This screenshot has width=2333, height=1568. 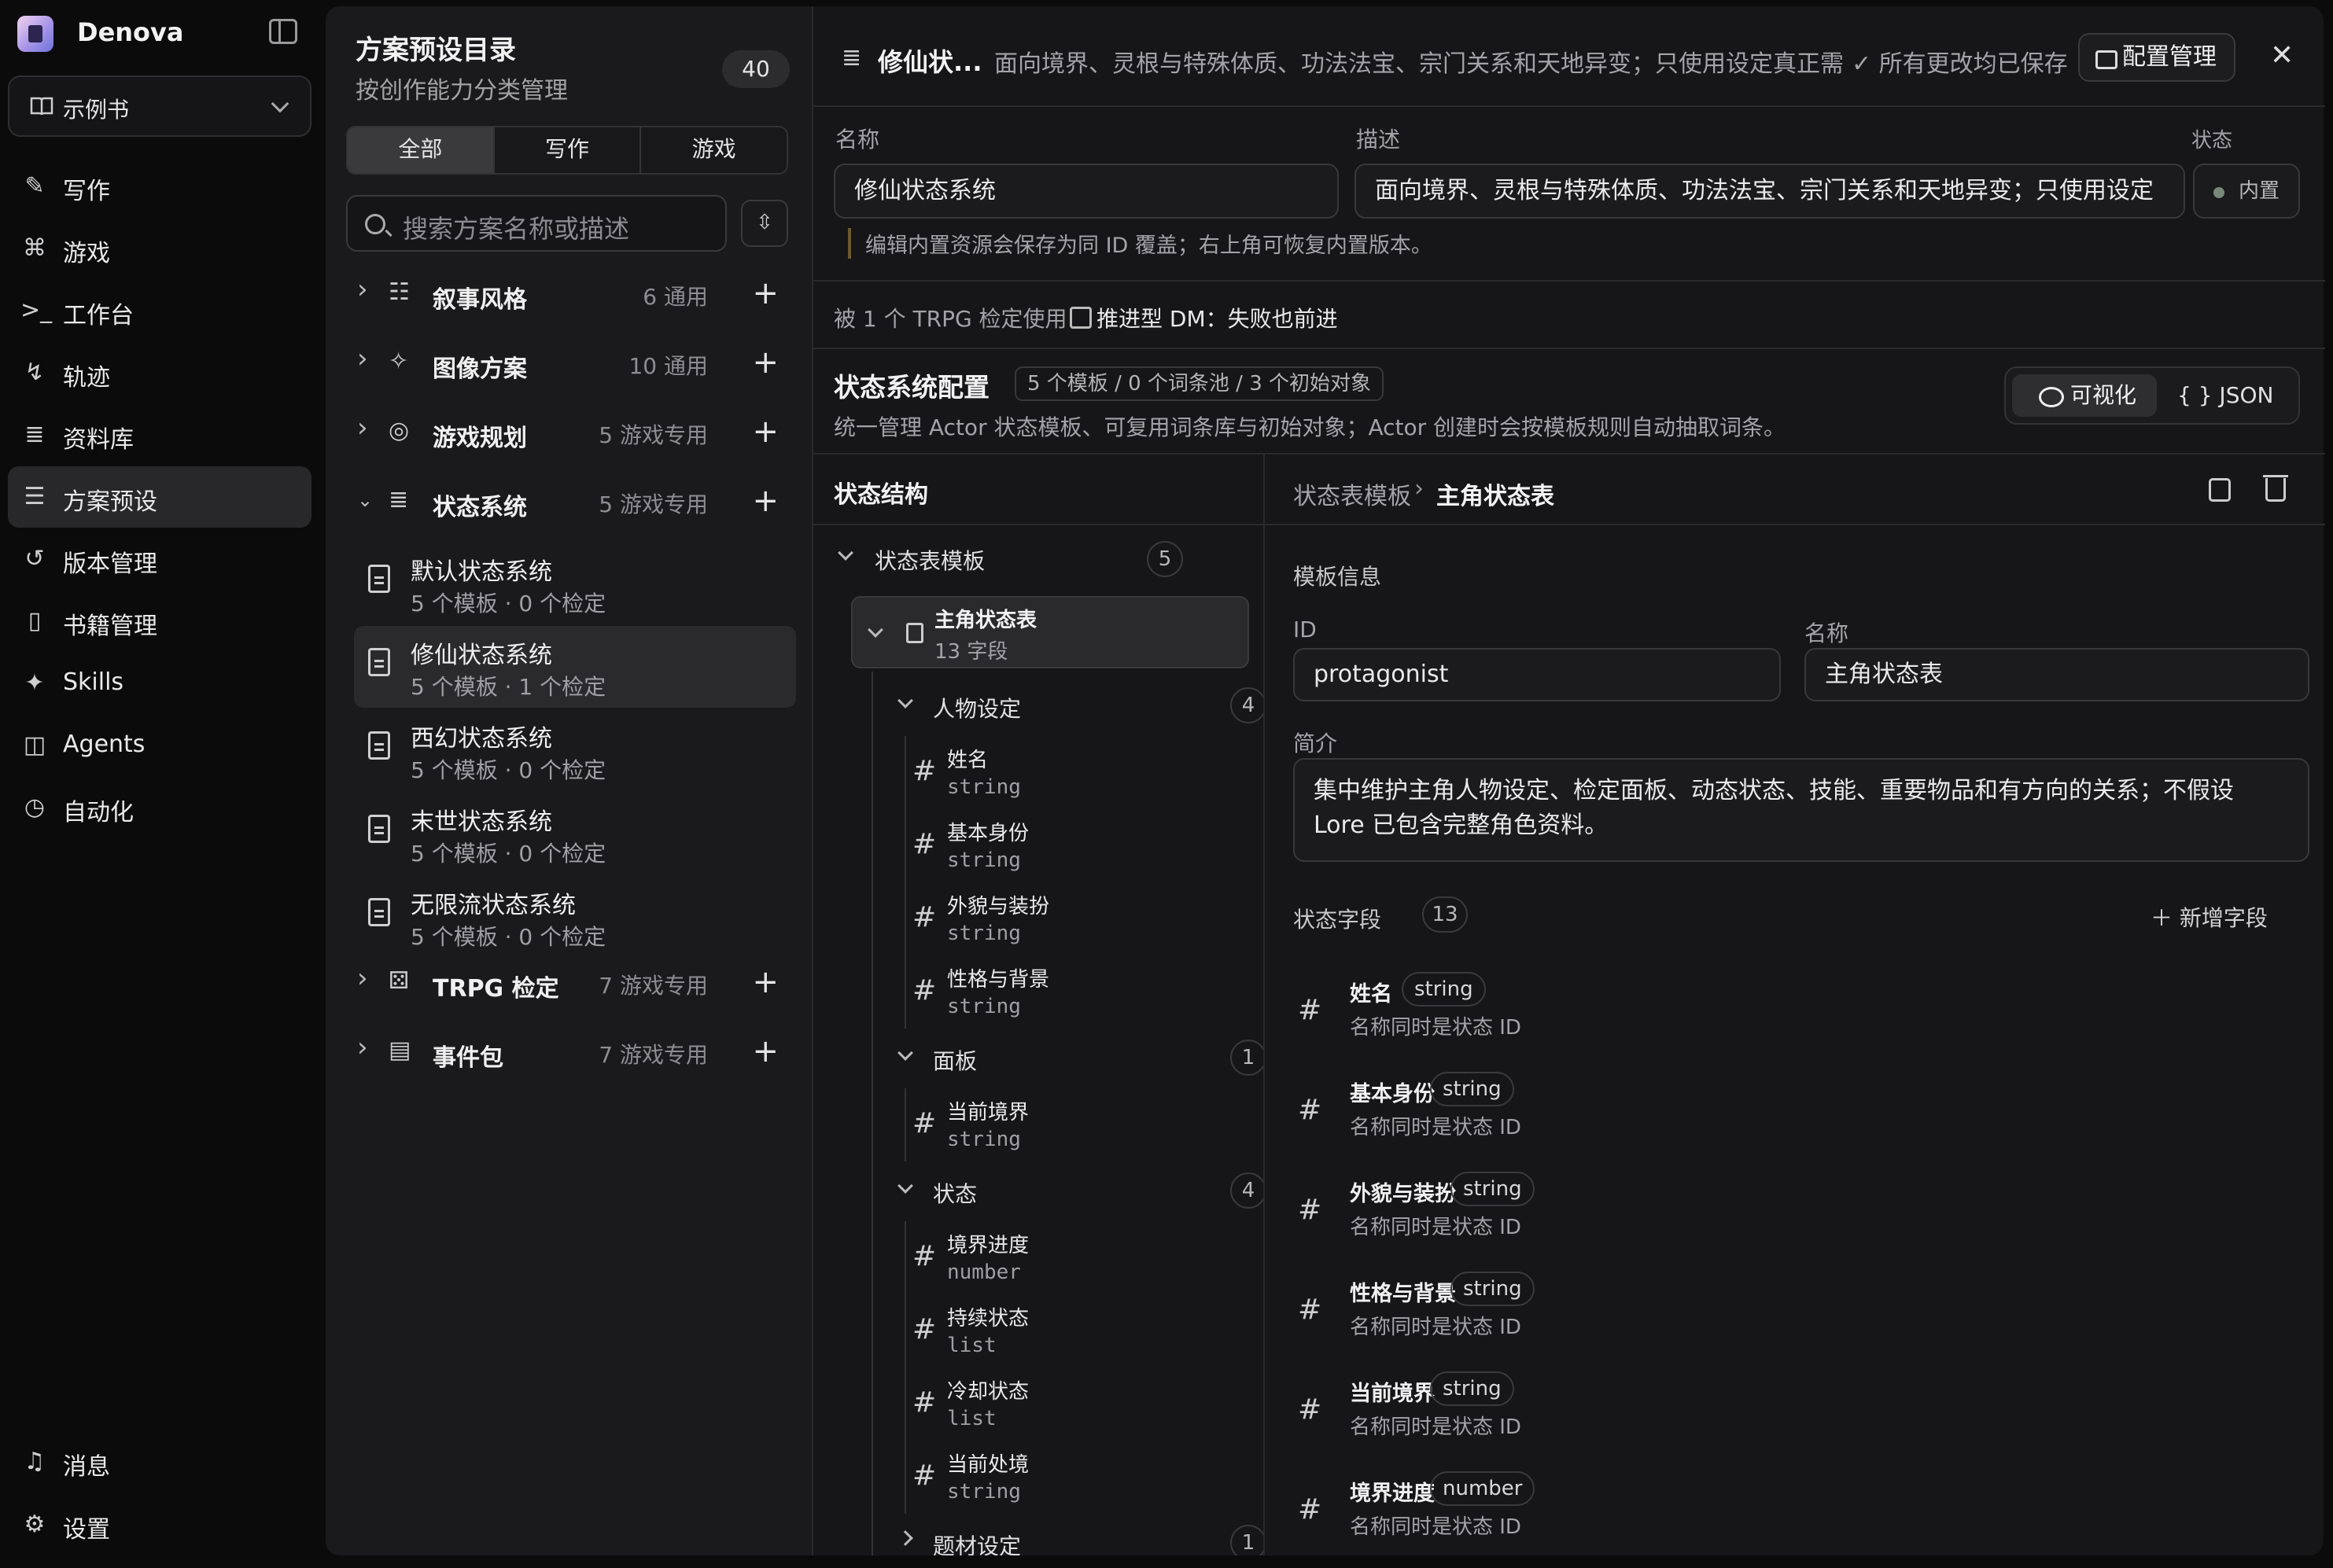 I want to click on trash-icon, so click(x=2275, y=488).